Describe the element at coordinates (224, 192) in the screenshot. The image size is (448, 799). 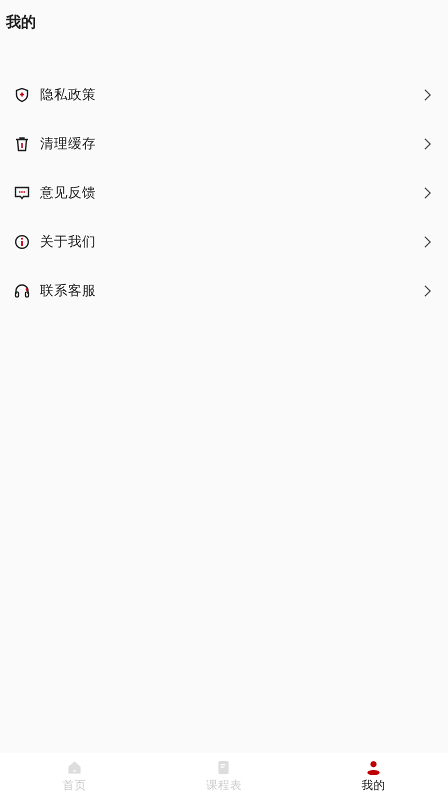
I see `menu-item: 意见反馈` at that location.